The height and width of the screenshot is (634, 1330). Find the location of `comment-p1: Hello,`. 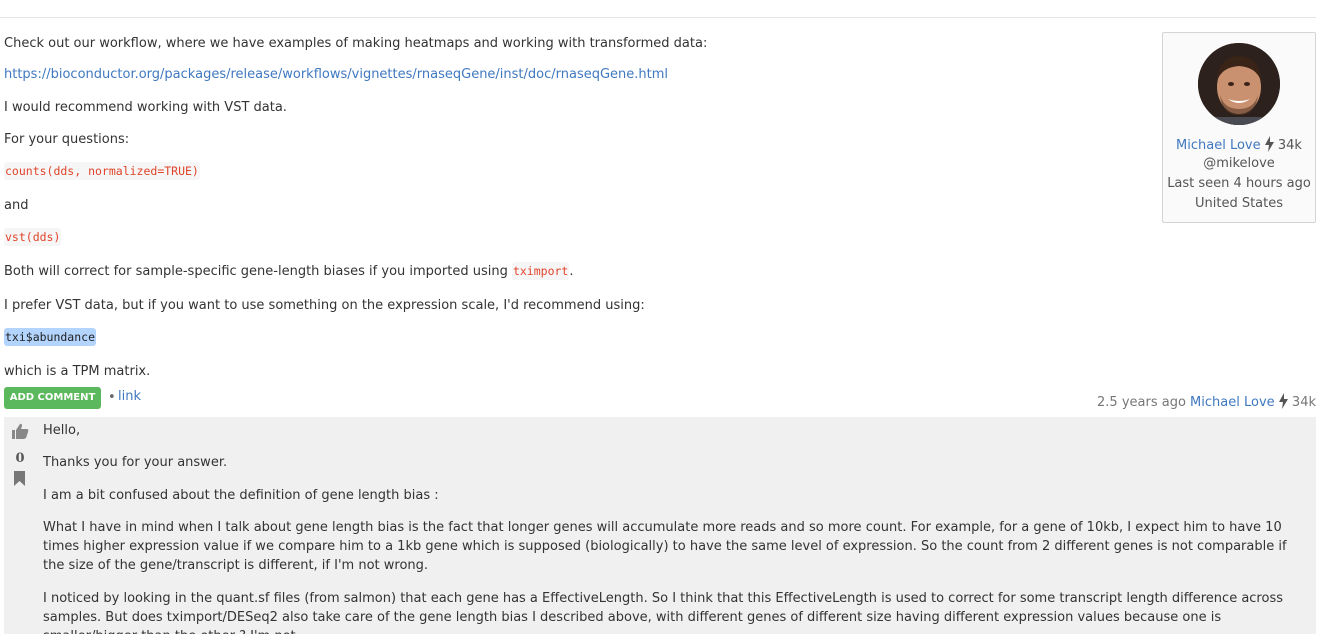

comment-p1: Hello, is located at coordinates (62, 430).